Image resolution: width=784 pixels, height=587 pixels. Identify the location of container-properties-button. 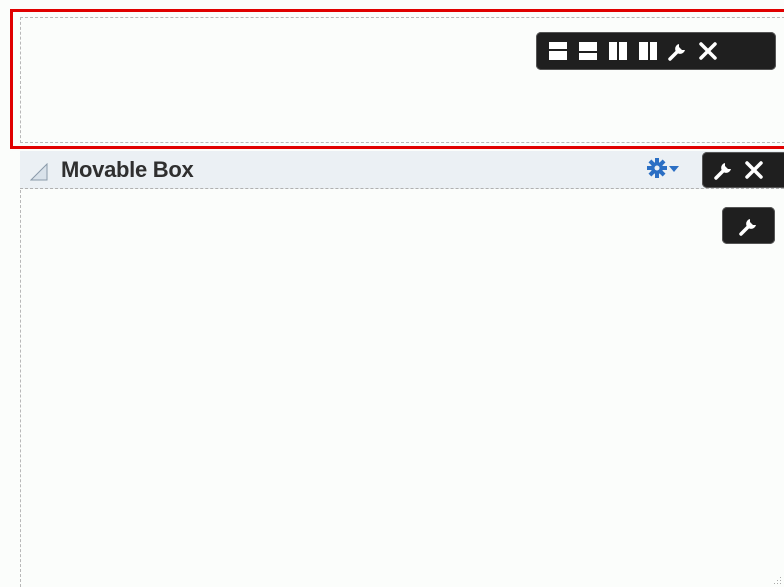
(678, 51).